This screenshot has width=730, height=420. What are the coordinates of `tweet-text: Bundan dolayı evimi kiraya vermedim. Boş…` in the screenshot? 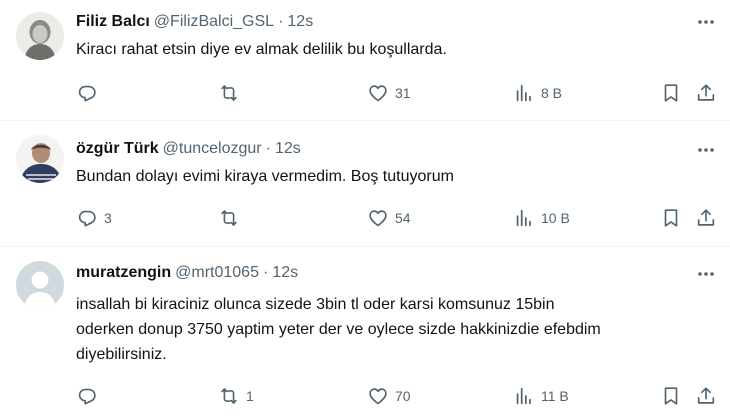 It's located at (265, 176).